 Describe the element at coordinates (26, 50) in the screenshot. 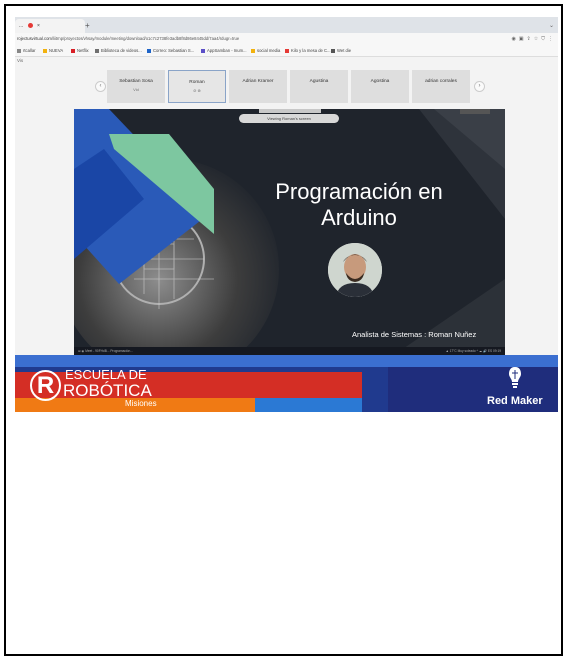

I see `bookmark-item: rtcallar` at that location.